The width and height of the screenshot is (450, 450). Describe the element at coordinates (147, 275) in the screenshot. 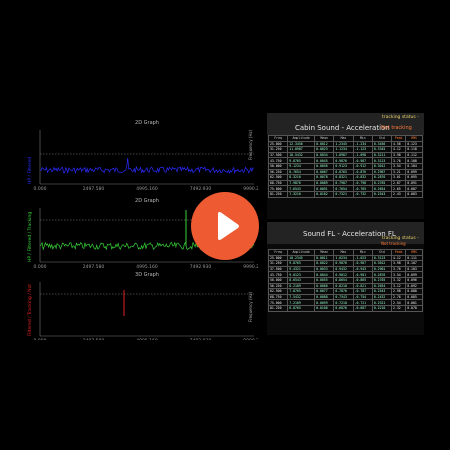

I see `graph-title: 3D Graph` at that location.